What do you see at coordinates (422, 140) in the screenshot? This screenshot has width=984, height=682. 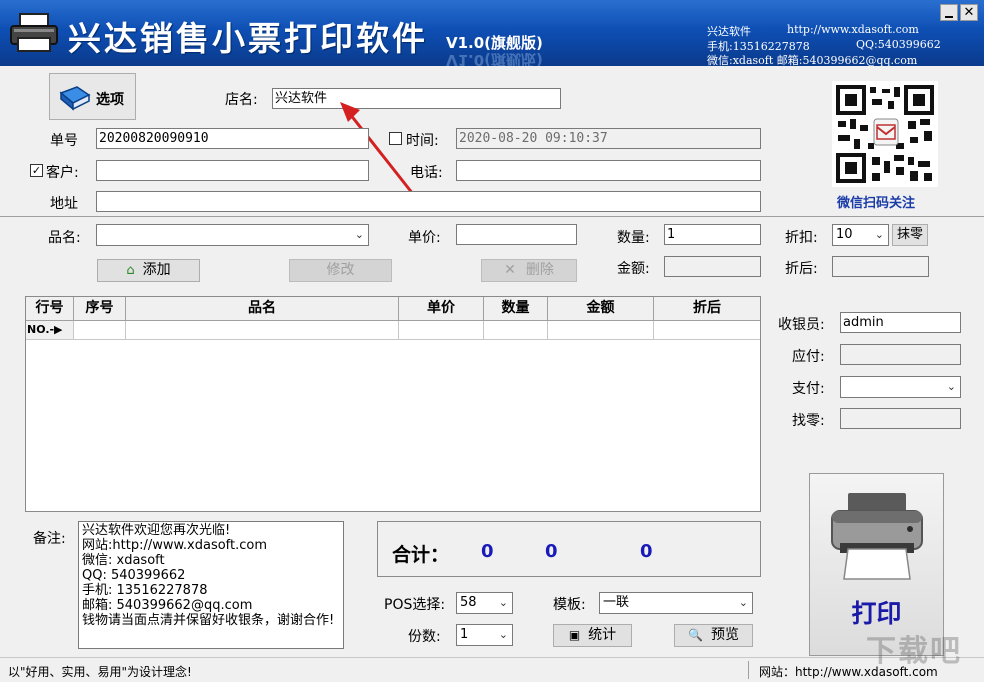 I see `time-label: 时间:` at bounding box center [422, 140].